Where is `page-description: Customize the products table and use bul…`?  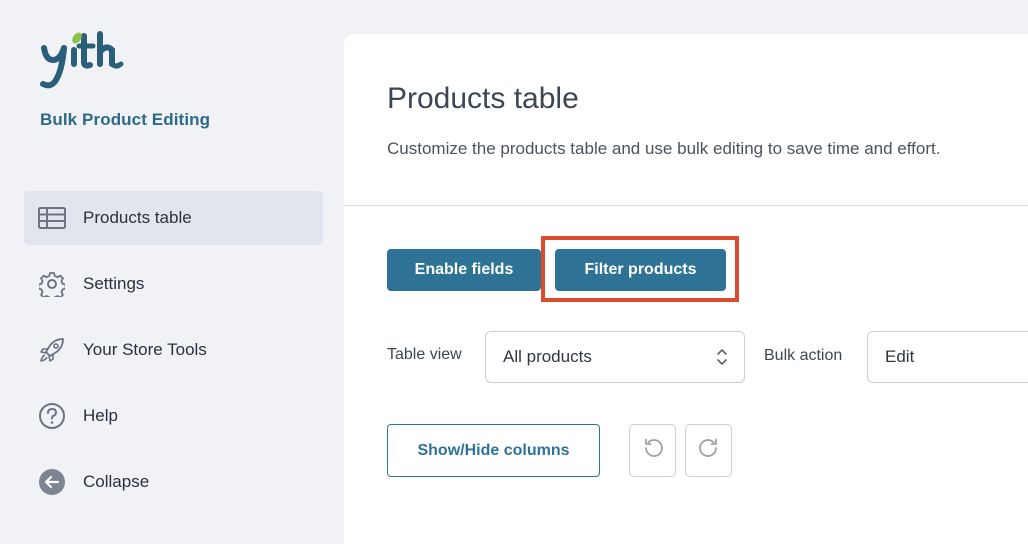 page-description: Customize the products table and use bul… is located at coordinates (664, 148).